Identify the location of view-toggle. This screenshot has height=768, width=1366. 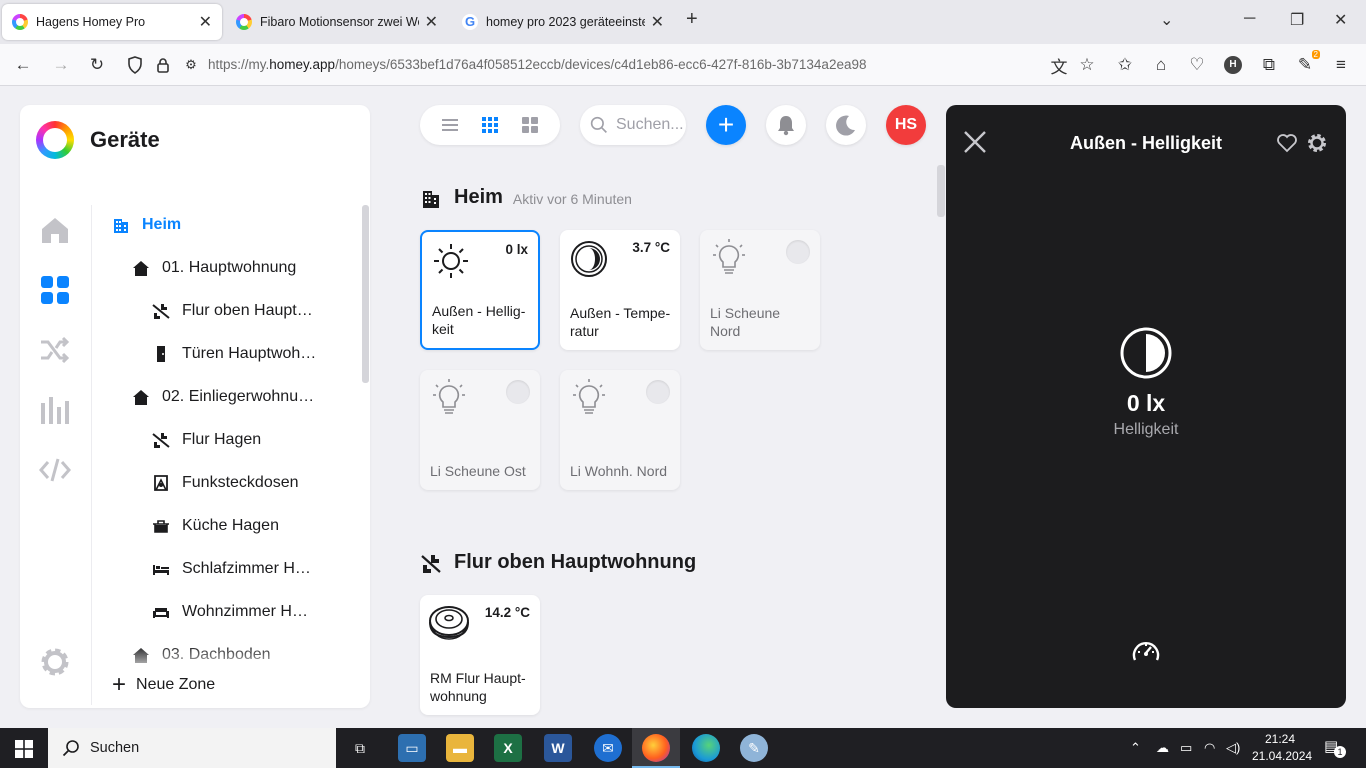
(490, 125).